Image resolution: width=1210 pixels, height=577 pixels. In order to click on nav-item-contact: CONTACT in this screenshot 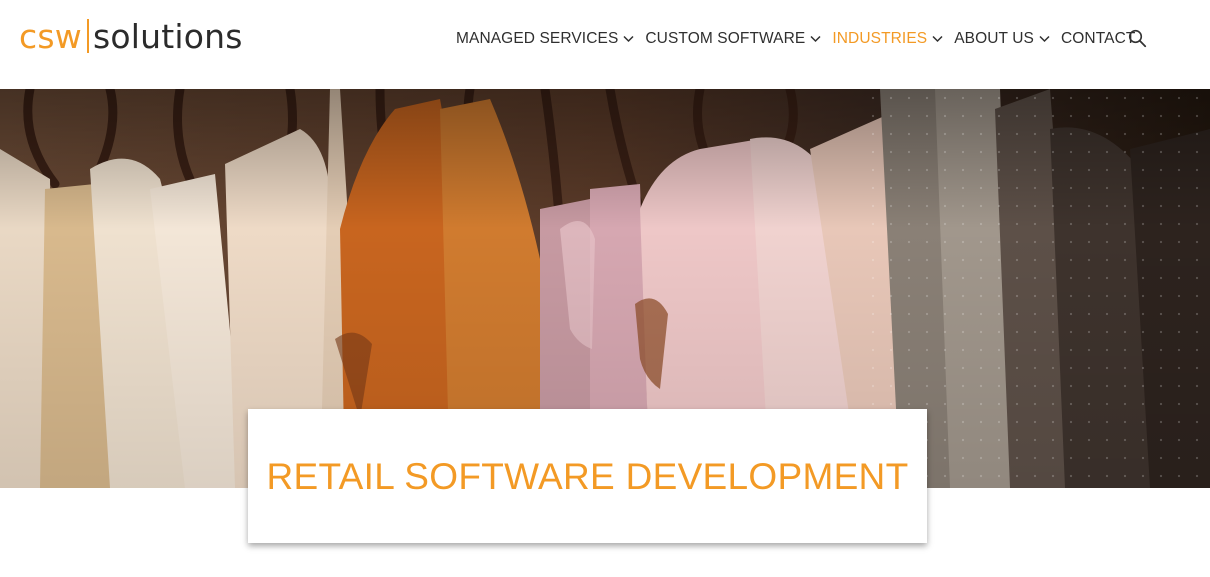, I will do `click(1098, 39)`.